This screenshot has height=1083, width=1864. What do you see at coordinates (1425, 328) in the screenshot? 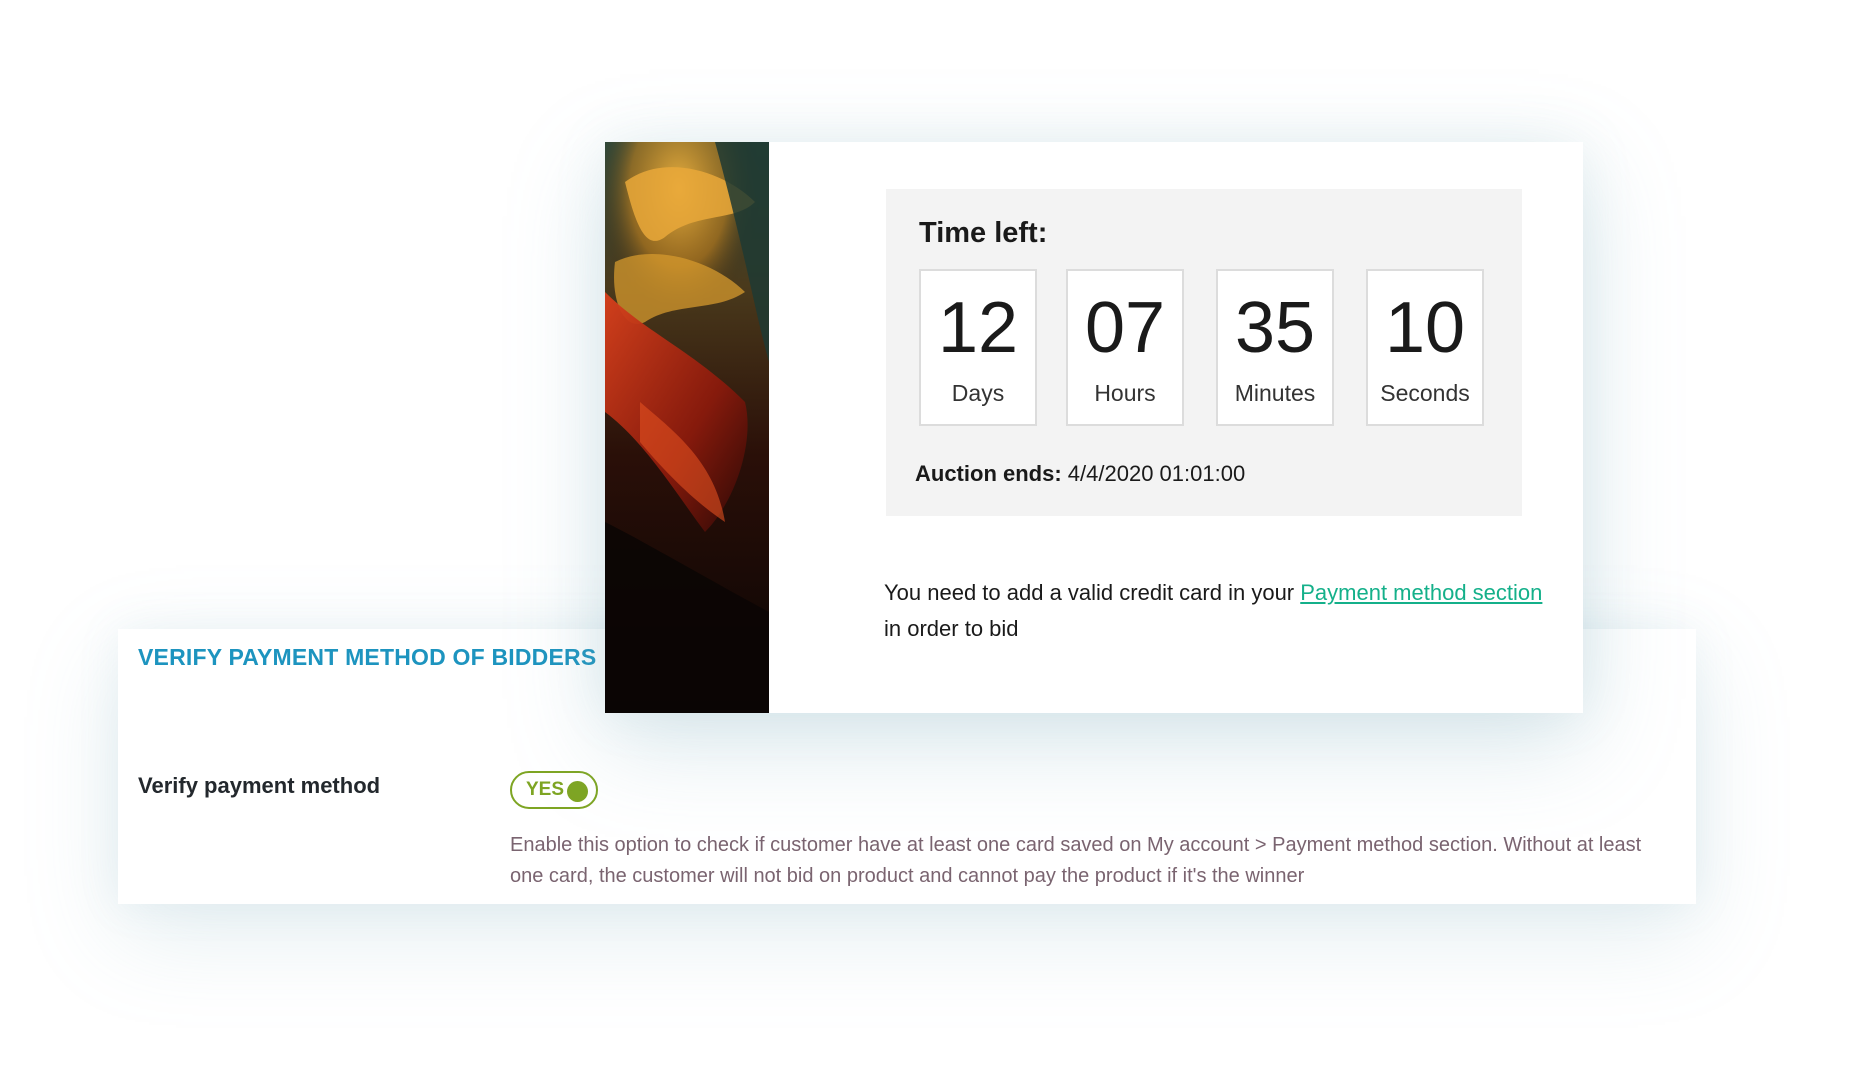
I see `seconds-value: 10` at bounding box center [1425, 328].